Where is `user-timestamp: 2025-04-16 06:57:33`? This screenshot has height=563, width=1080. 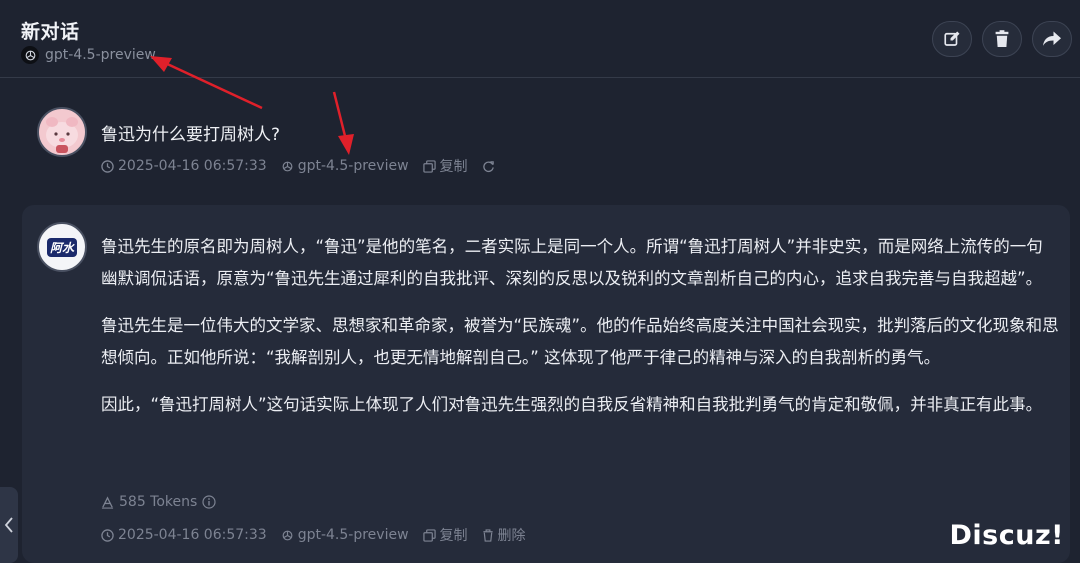 user-timestamp: 2025-04-16 06:57:33 is located at coordinates (184, 166).